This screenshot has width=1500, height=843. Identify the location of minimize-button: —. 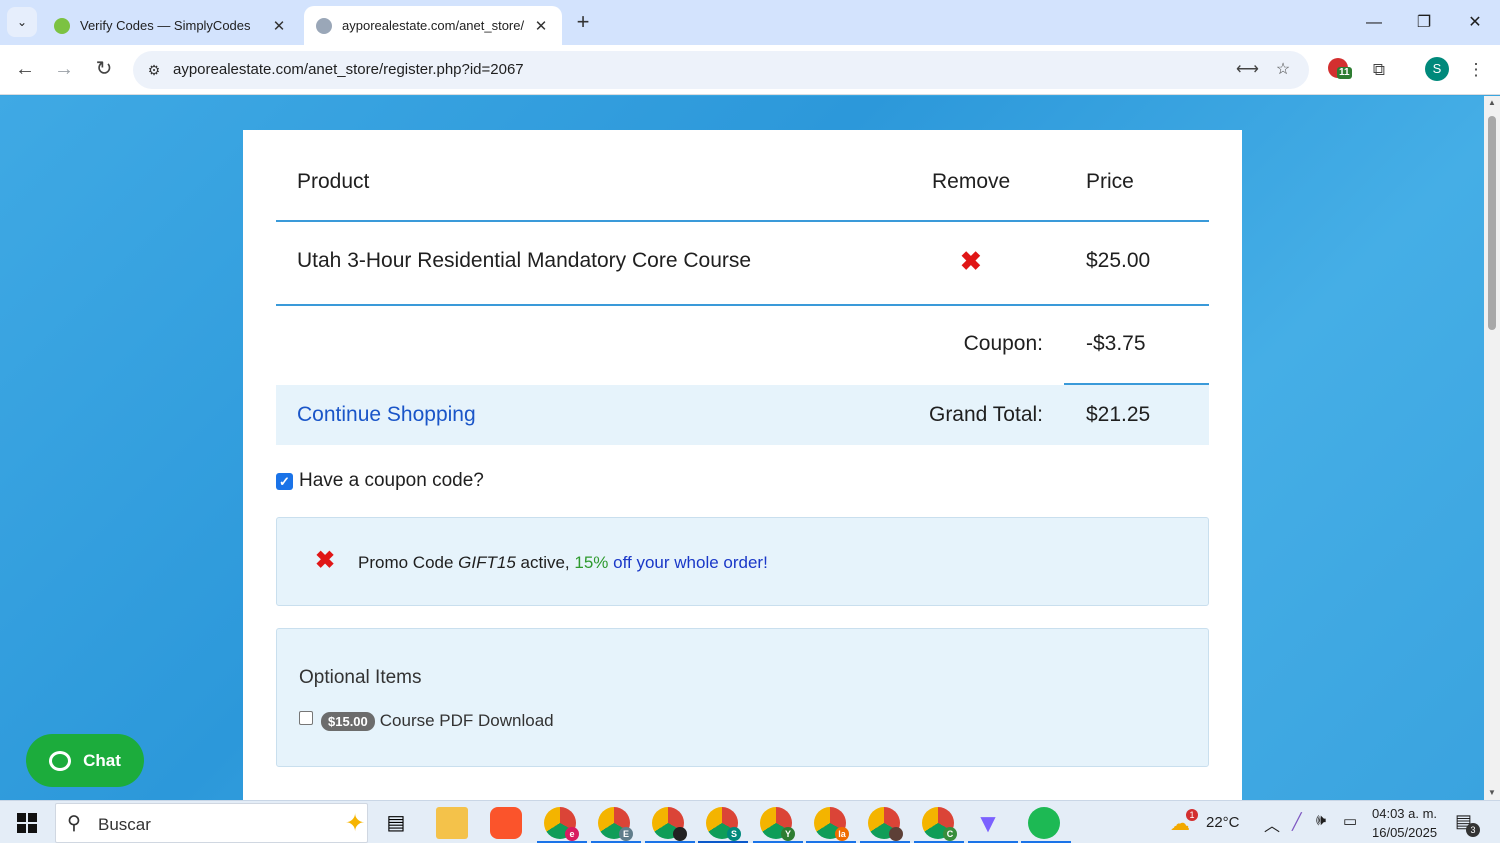
(1374, 23).